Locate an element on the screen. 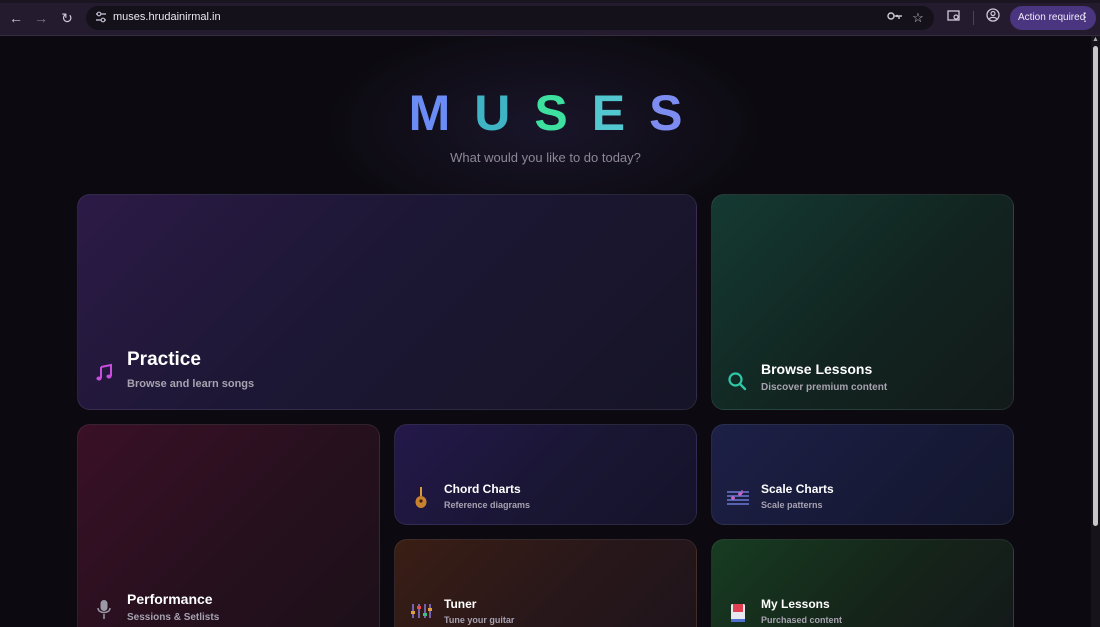 The image size is (1100, 627). action-required-button: Action required ⋮ is located at coordinates (1053, 18).